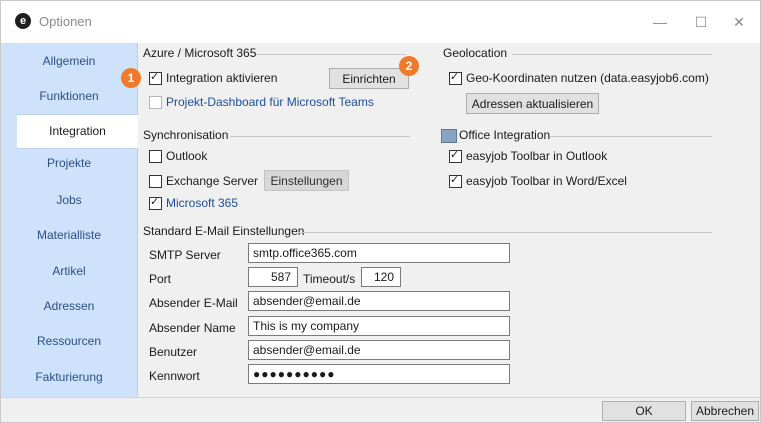  What do you see at coordinates (69, 341) in the screenshot?
I see `sidebar-item-ressourcen: Ressourcen` at bounding box center [69, 341].